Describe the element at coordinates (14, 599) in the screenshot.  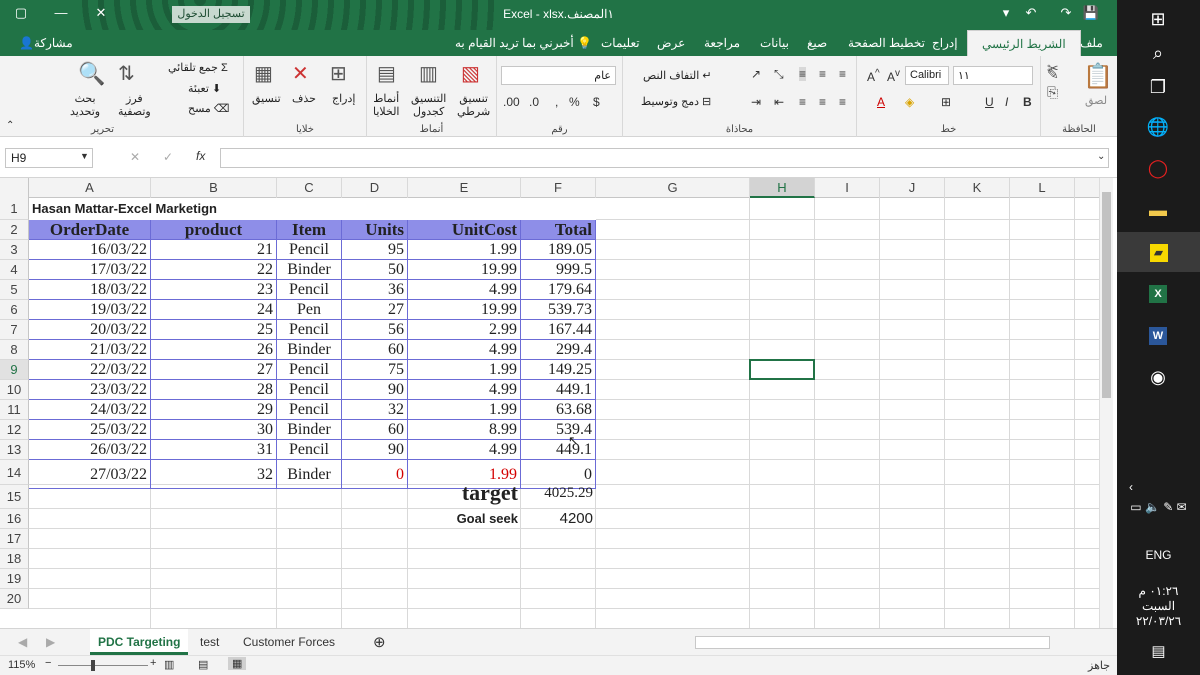
I see `row-header-20: 20` at that location.